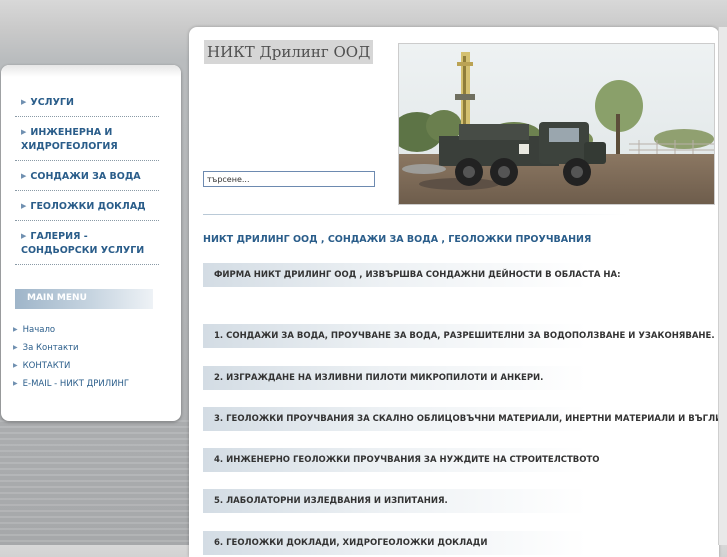  I want to click on menu-item-home: ▶ Начало, so click(97, 330).